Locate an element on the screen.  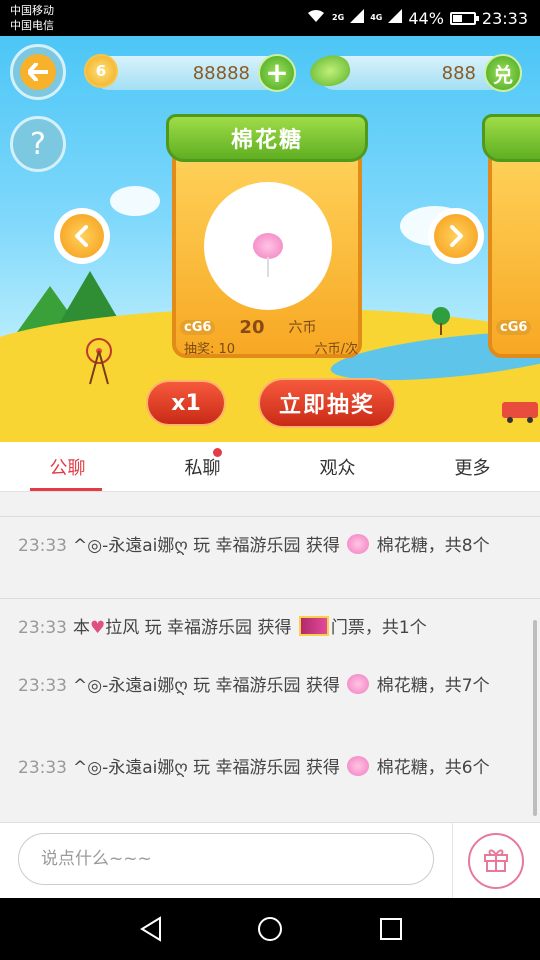
coin-balance: 88888 is located at coordinates (221, 73).